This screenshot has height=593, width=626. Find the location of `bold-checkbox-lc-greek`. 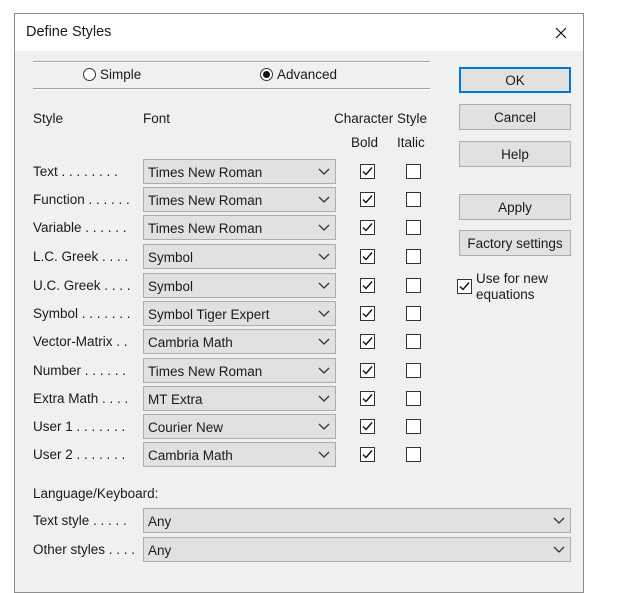

bold-checkbox-lc-greek is located at coordinates (367, 256).